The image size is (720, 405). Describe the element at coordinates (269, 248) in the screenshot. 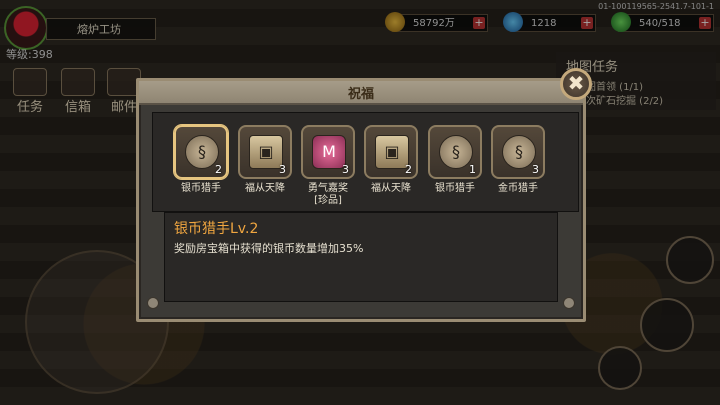

I see `detail-text: 奖励房宝箱中获得的银币数量增加35%` at that location.